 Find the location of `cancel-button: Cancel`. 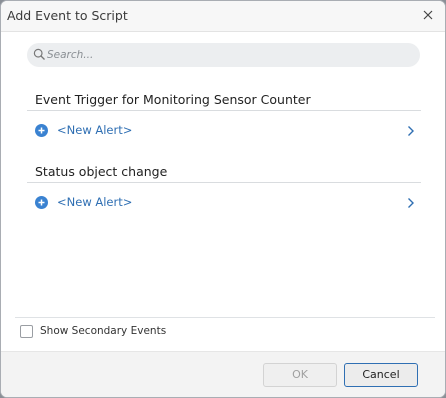

cancel-button: Cancel is located at coordinates (381, 375).